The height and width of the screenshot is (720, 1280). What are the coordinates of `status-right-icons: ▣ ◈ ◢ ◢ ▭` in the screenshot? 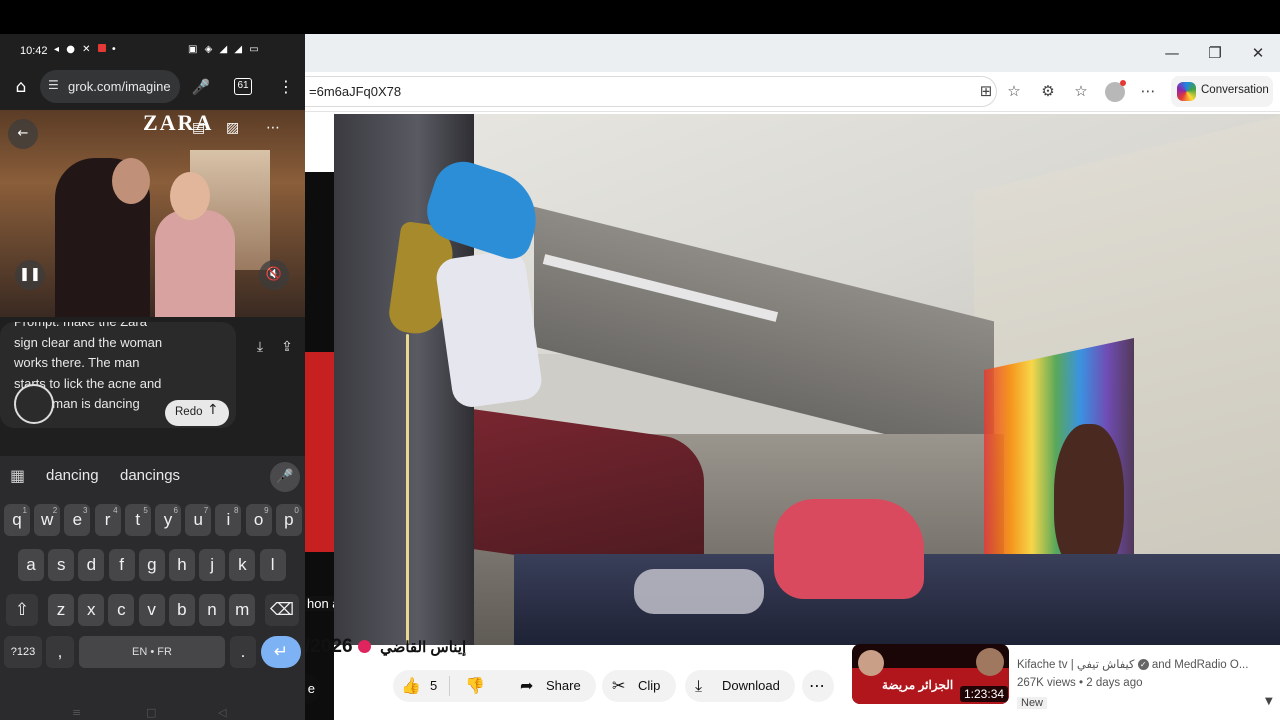 It's located at (224, 49).